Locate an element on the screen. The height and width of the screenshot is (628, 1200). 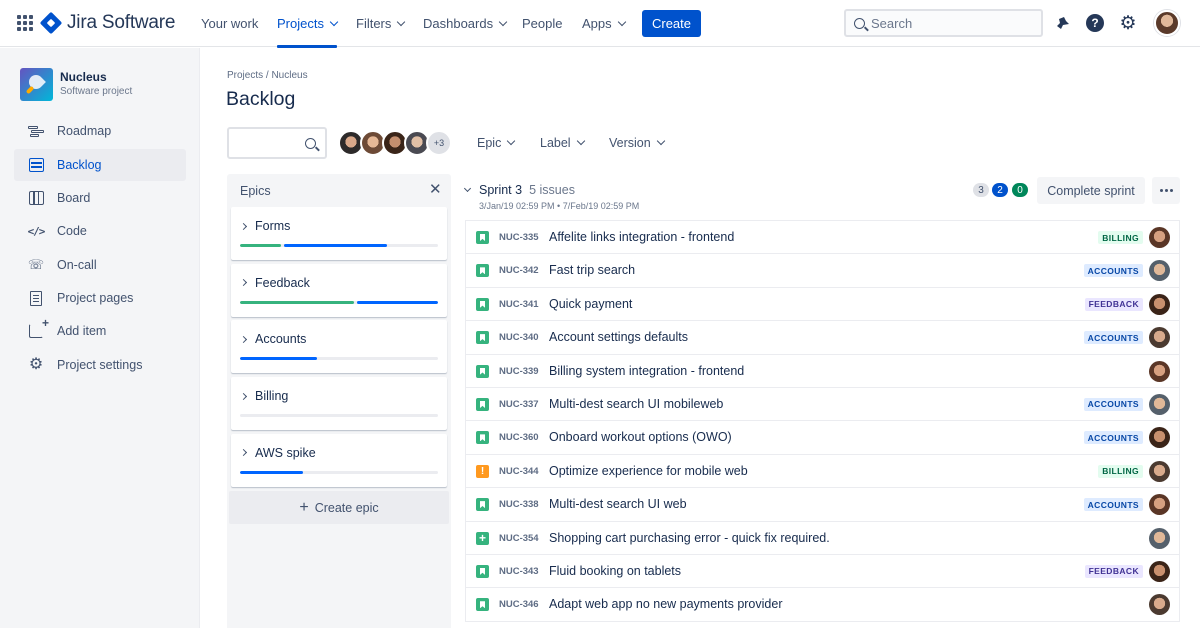
version-filter-dropdown: Version is located at coordinates (637, 143).